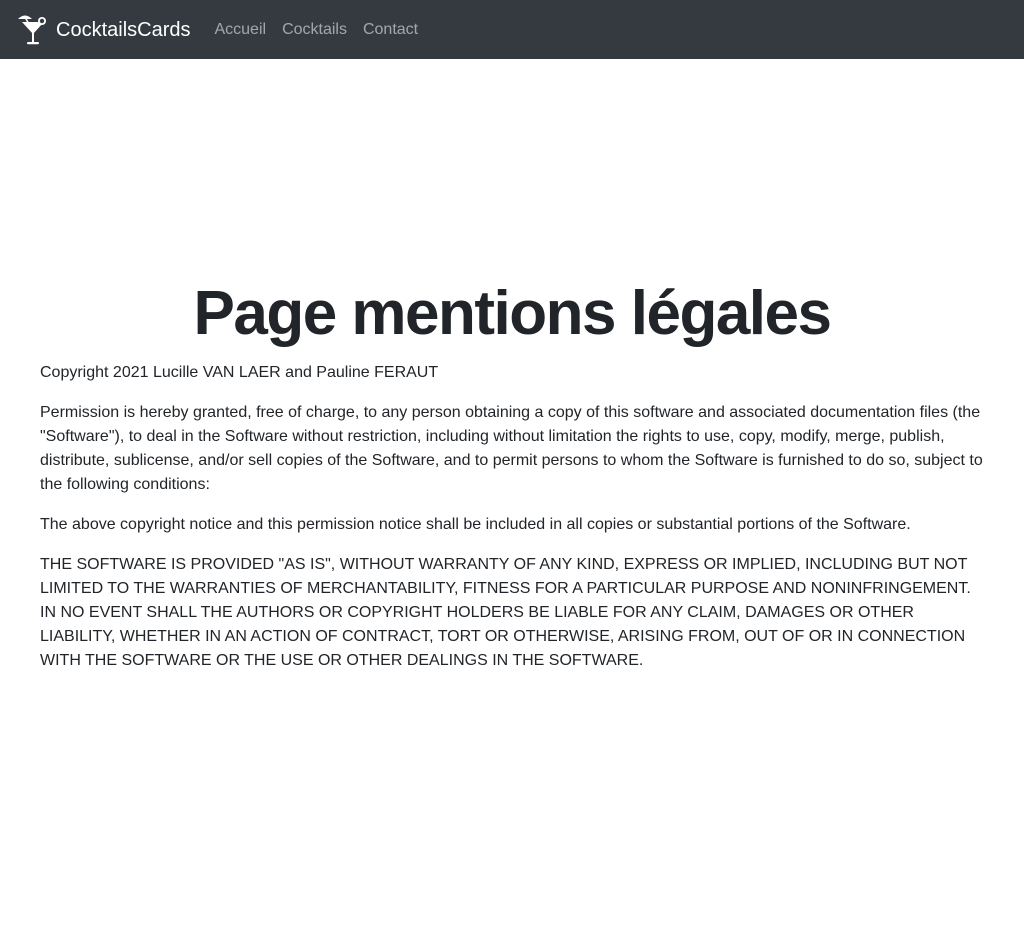 The height and width of the screenshot is (927, 1024). What do you see at coordinates (240, 30) in the screenshot?
I see `nav-link-accueil: Accueil` at bounding box center [240, 30].